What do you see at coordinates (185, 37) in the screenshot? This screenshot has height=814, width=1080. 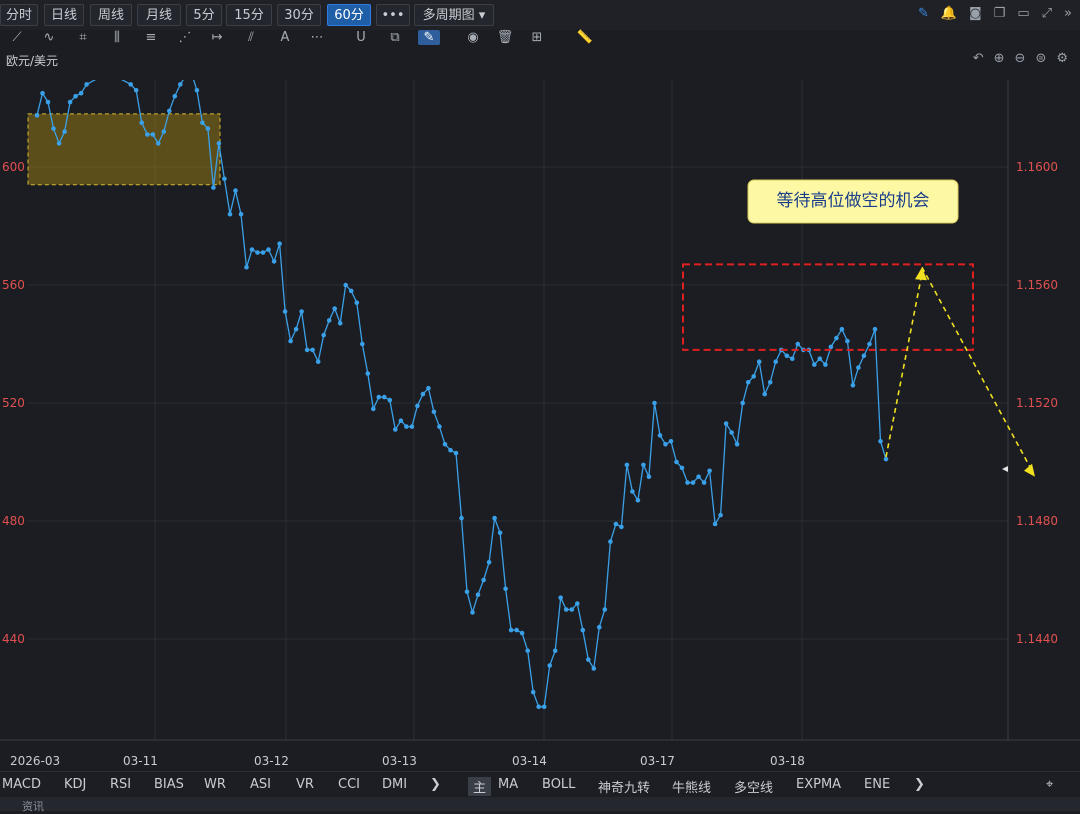 I see `fan-tool-icon: ⋰` at bounding box center [185, 37].